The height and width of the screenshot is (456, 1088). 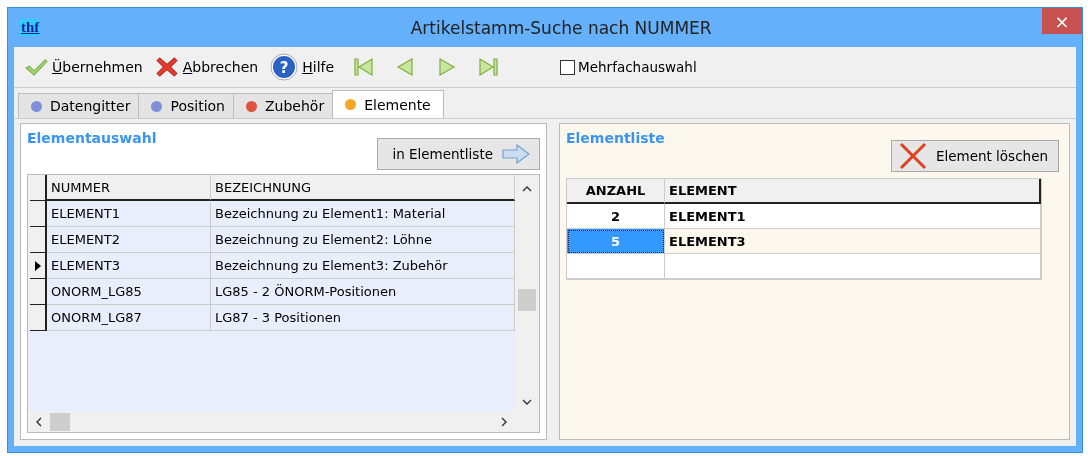 What do you see at coordinates (637, 67) in the screenshot?
I see `multi-select-label: Mehrfachauswahl` at bounding box center [637, 67].